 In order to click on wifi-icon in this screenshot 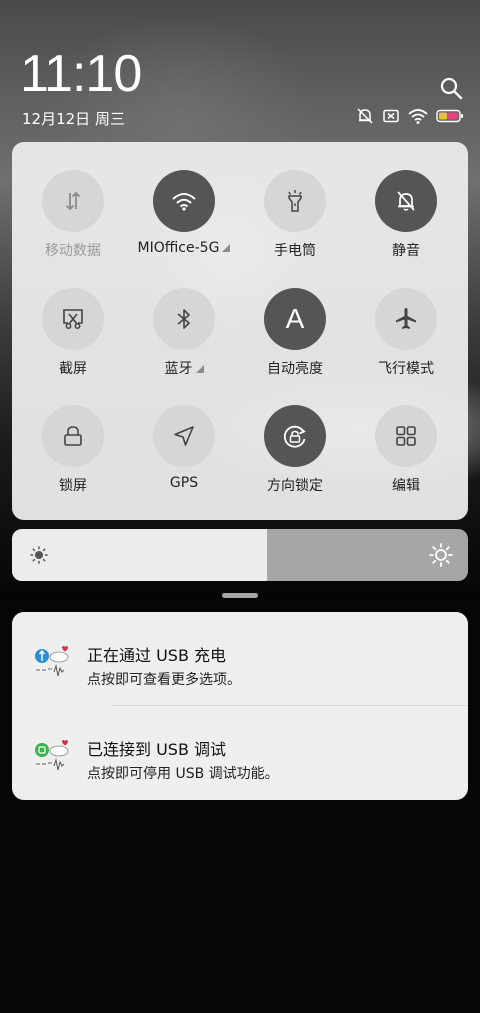, I will do `click(184, 202)`.